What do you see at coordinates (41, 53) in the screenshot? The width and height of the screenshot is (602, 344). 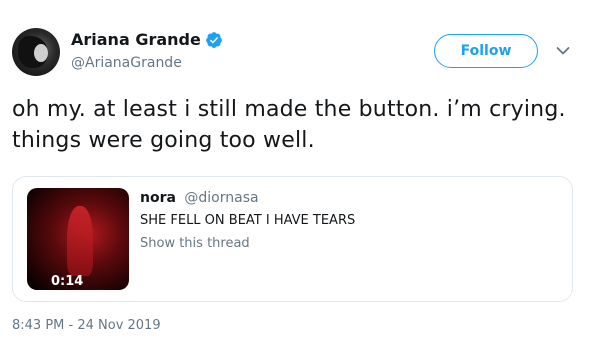 I see `avatar-face` at bounding box center [41, 53].